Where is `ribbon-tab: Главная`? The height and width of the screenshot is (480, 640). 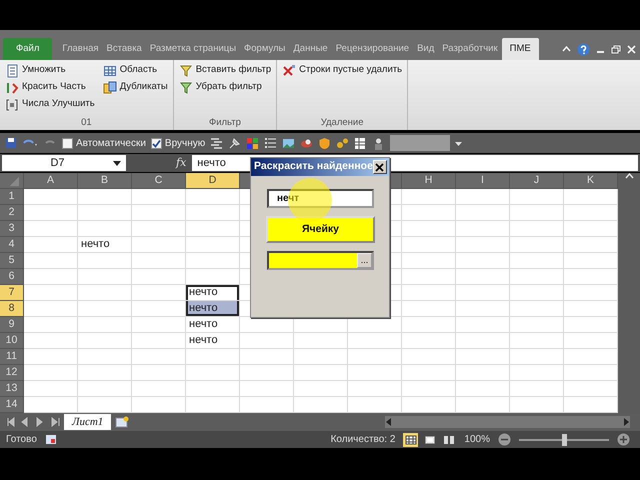
ribbon-tab: Главная is located at coordinates (80, 49).